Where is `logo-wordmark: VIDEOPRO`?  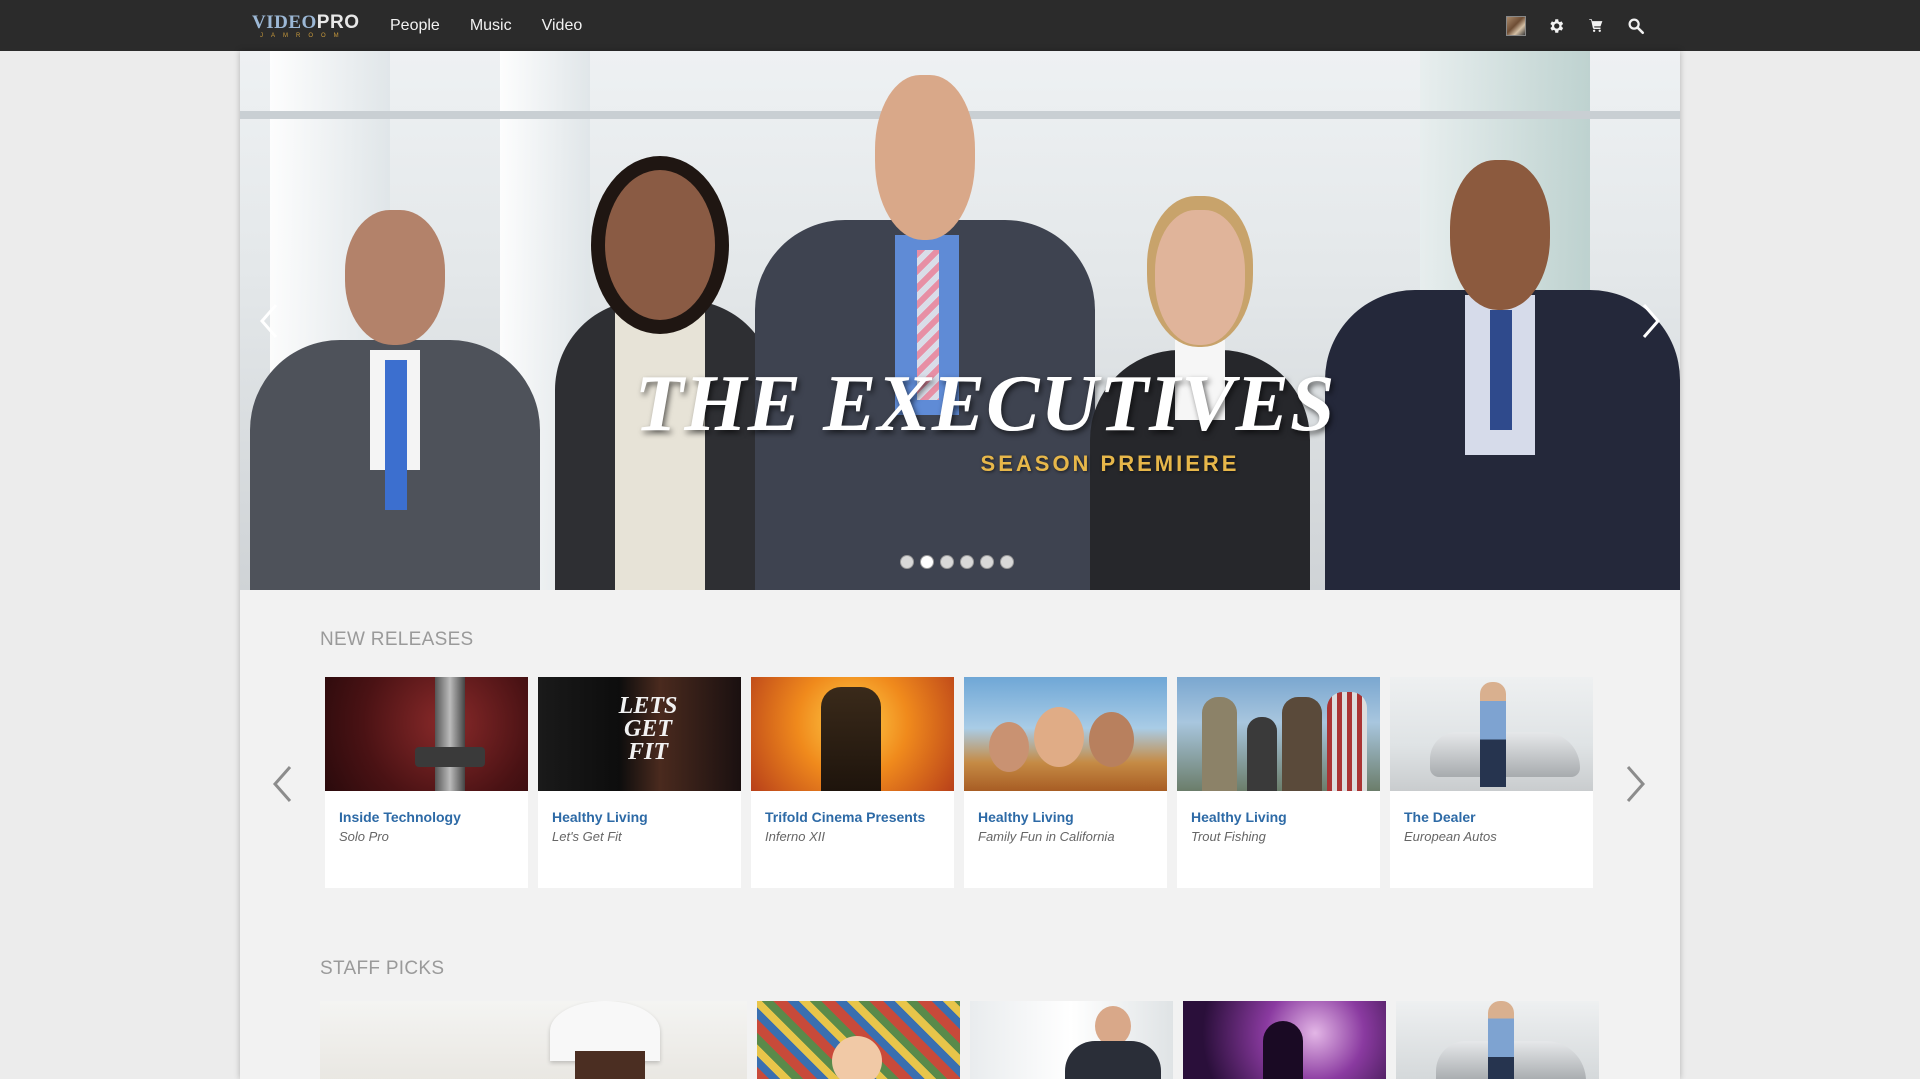
logo-wordmark: VIDEOPRO is located at coordinates (306, 22).